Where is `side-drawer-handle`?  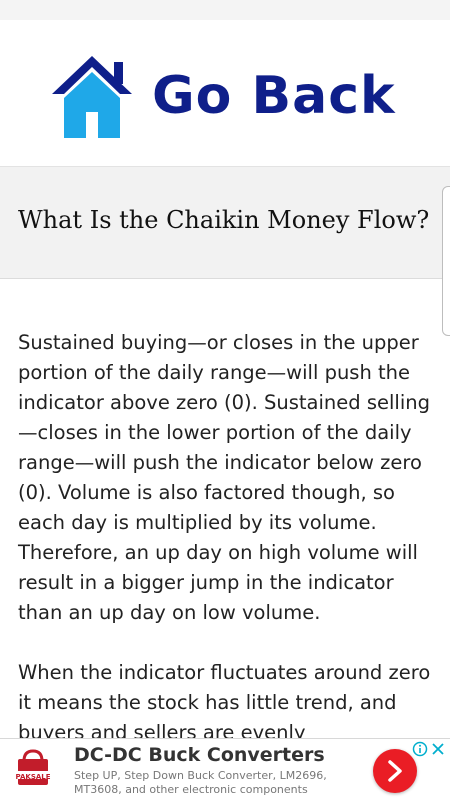 side-drawer-handle is located at coordinates (446, 261).